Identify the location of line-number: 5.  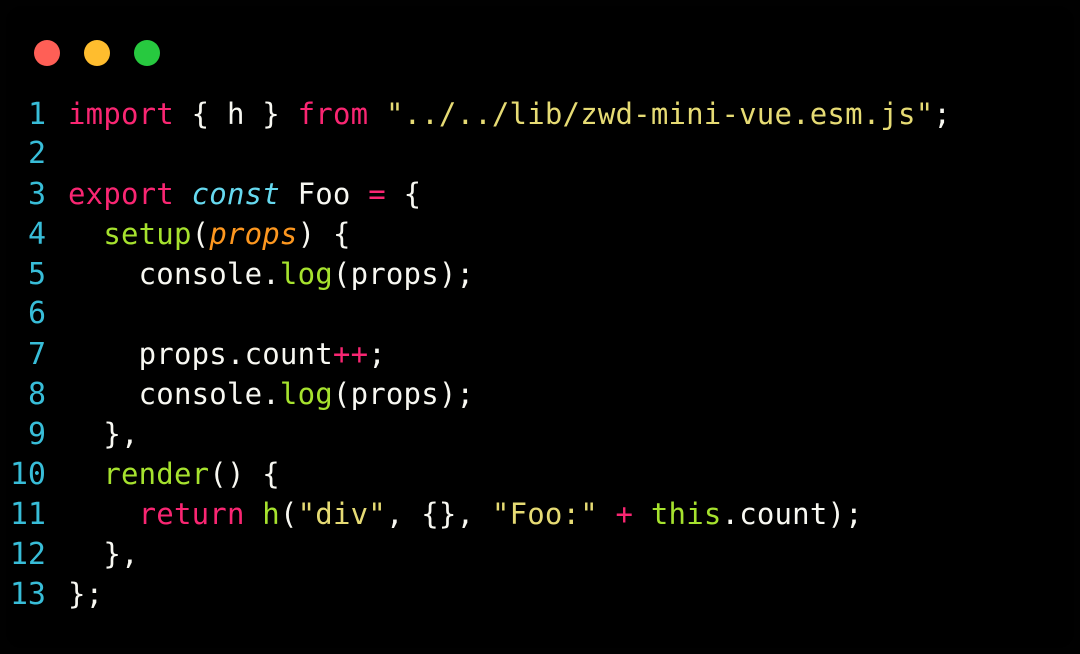
(36, 274).